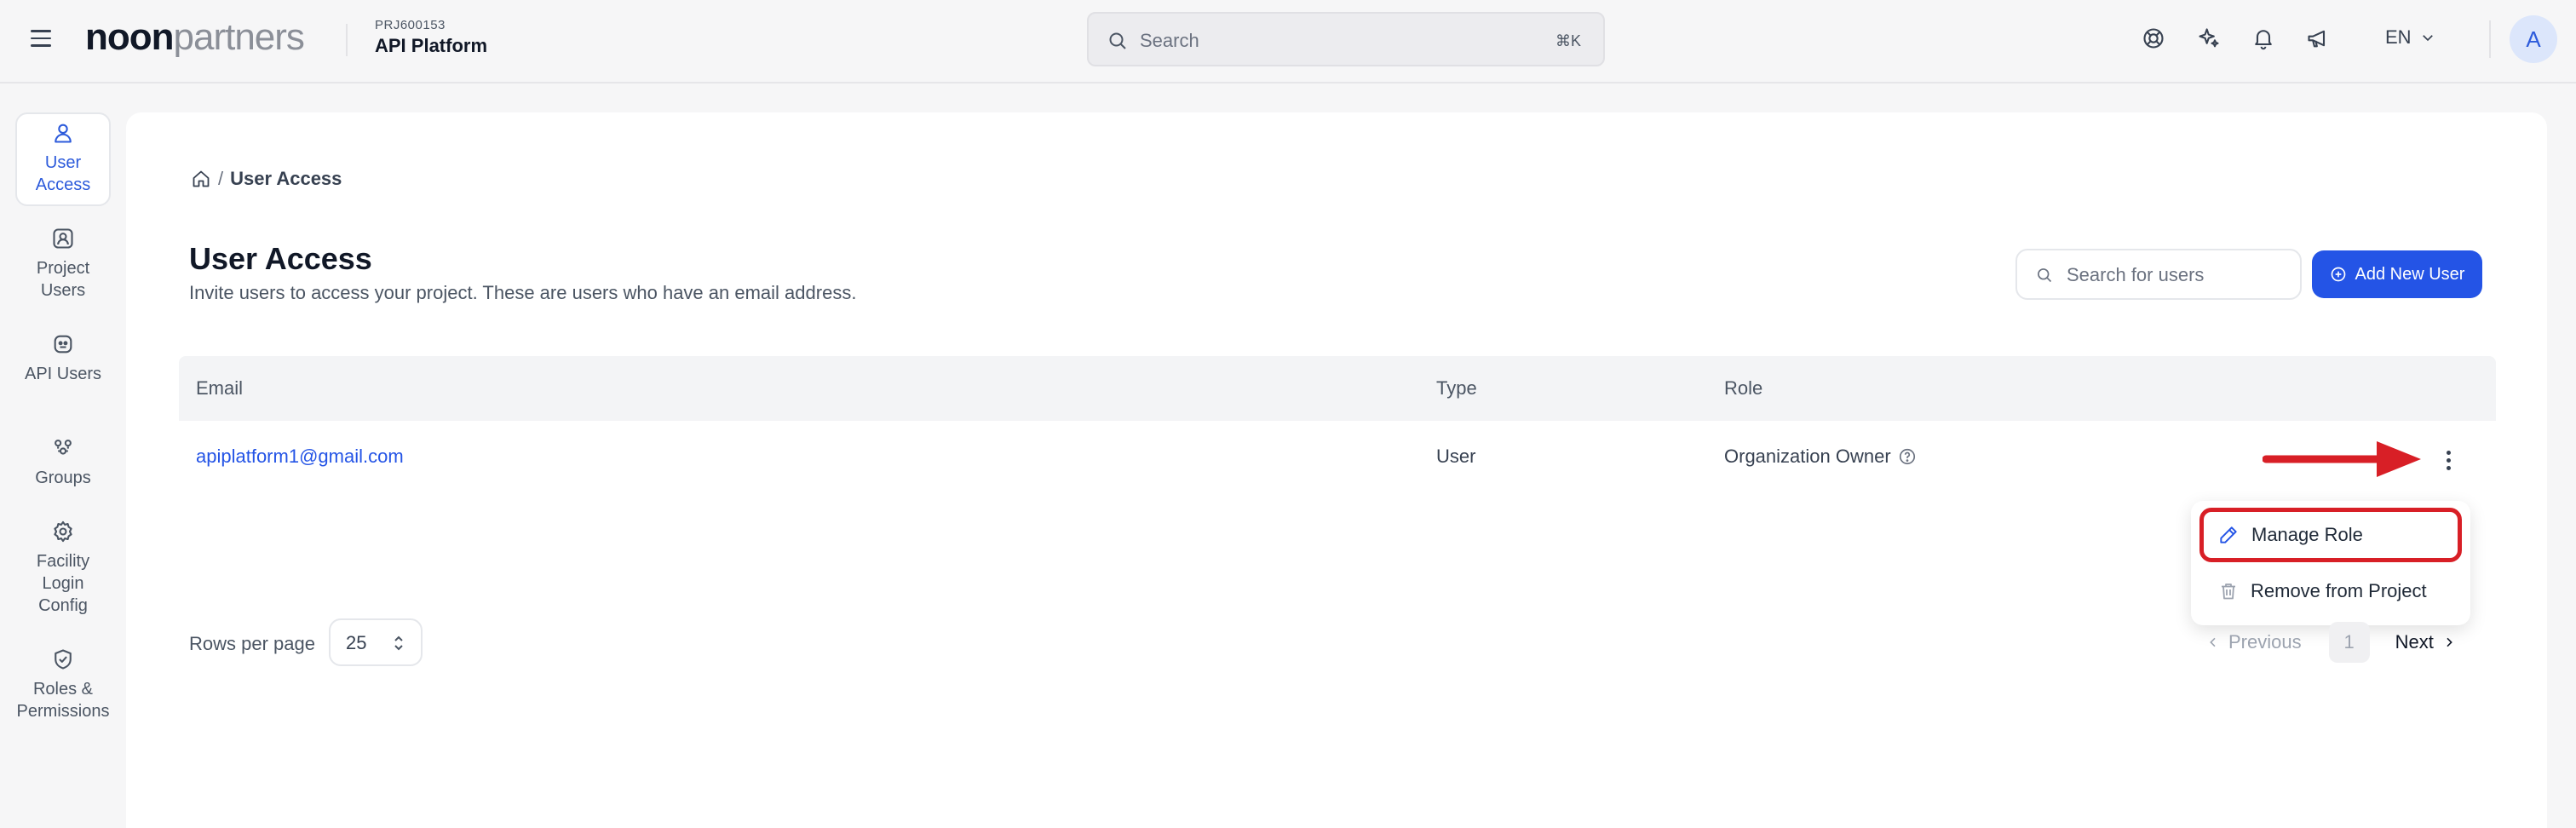 The height and width of the screenshot is (828, 2576). I want to click on chevron-up-down-icon, so click(399, 643).